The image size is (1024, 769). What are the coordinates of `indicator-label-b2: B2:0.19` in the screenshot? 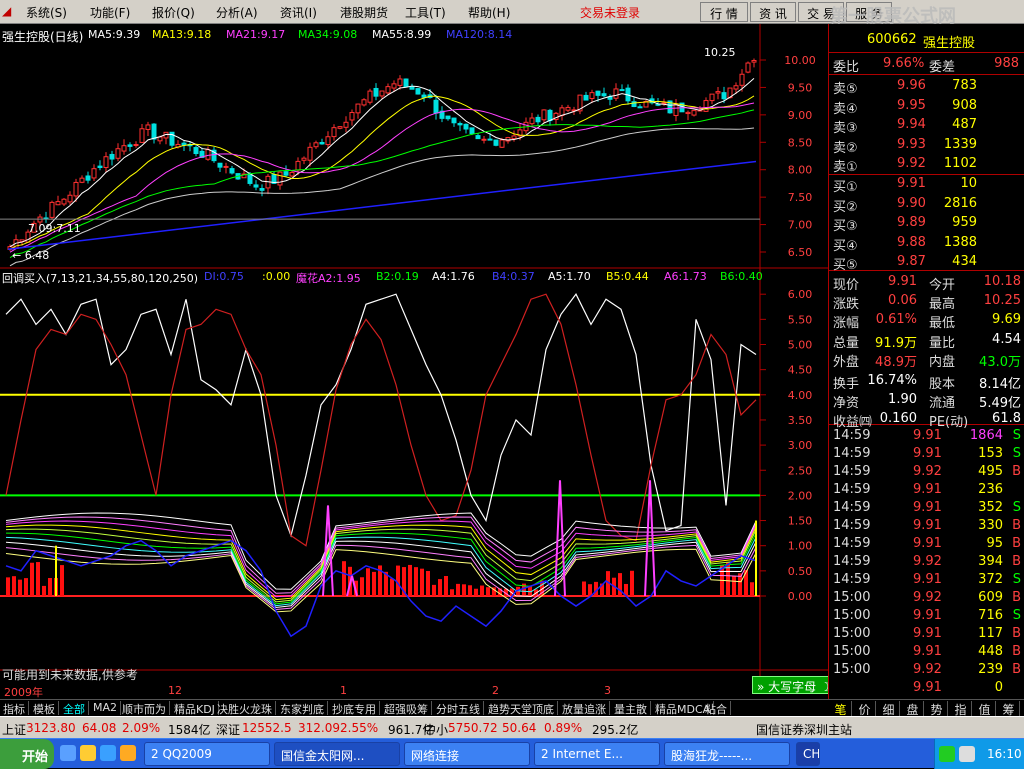 It's located at (397, 276).